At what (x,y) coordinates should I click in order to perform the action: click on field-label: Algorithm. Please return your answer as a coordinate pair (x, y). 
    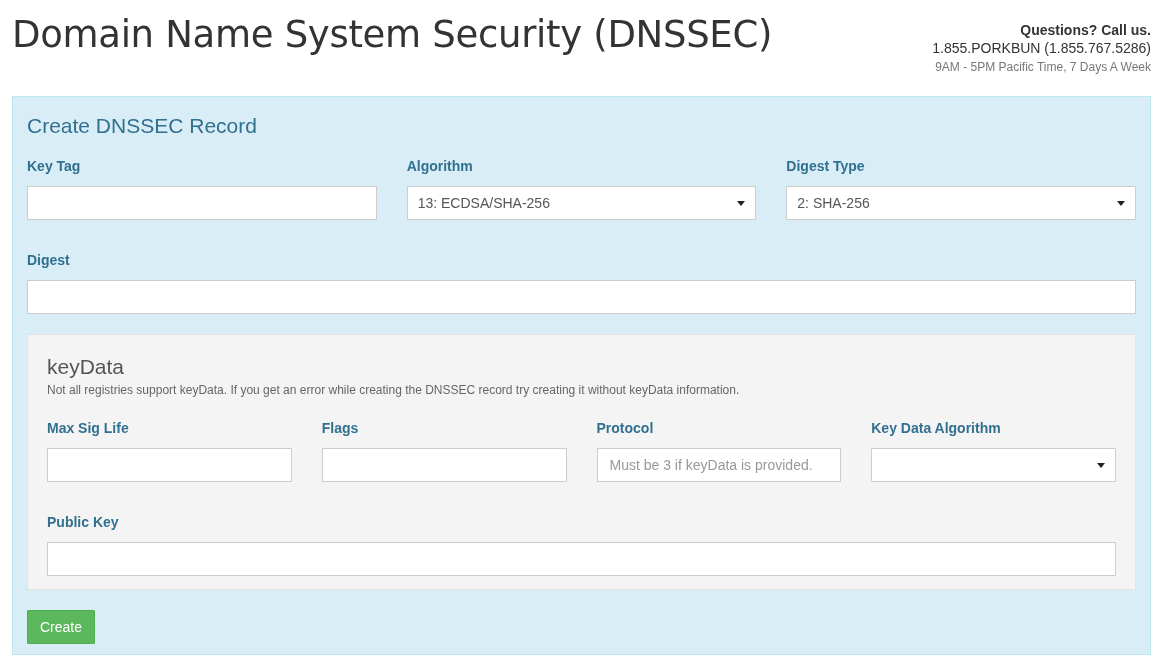
    Looking at the image, I should click on (440, 166).